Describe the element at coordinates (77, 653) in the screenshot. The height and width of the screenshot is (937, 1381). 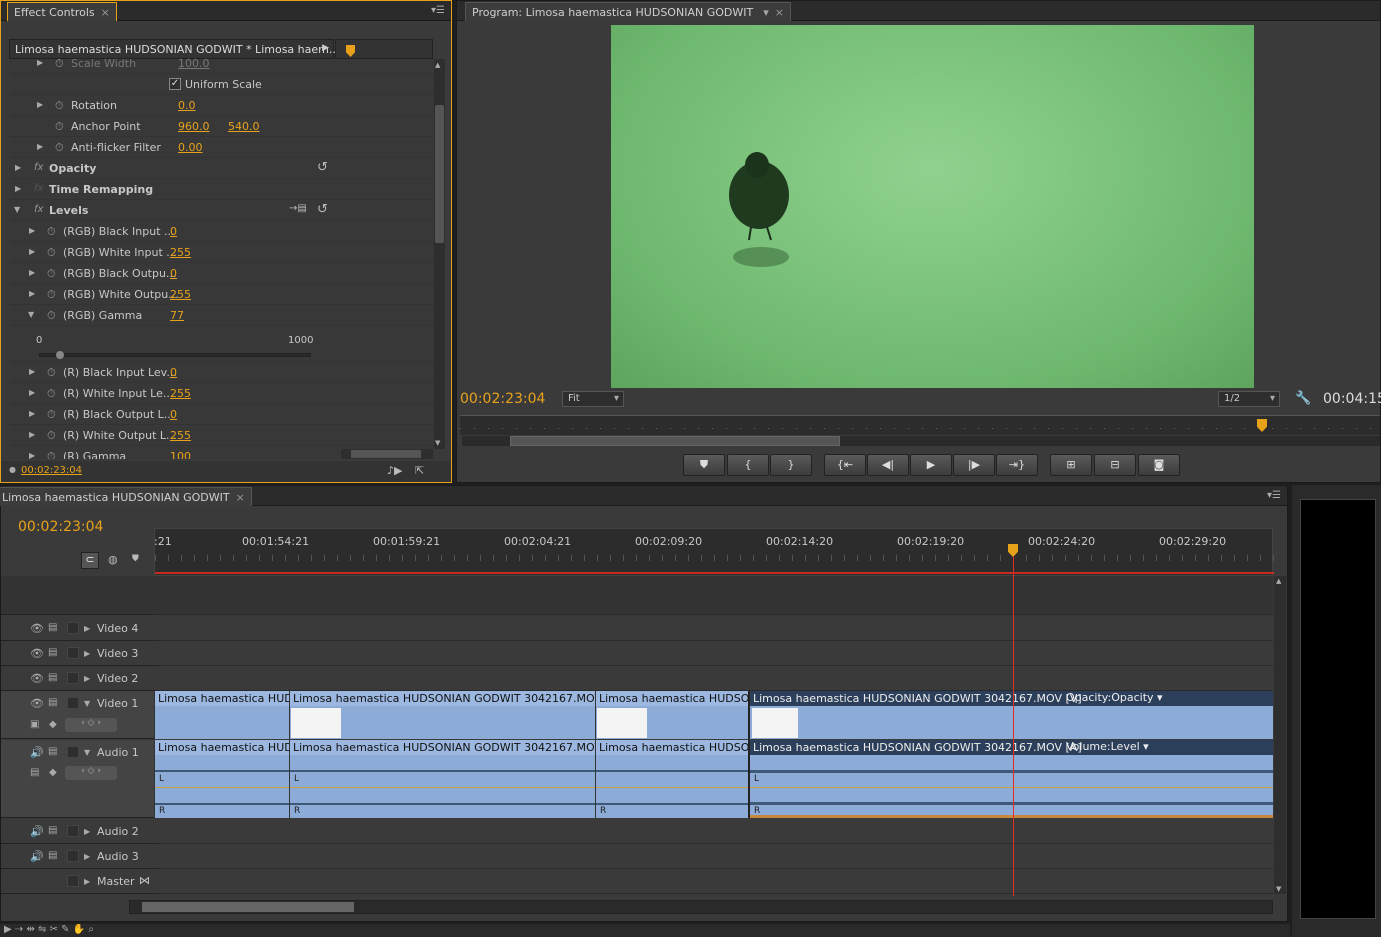
I see `track-video-3: 👁 ▤ ▶ Video 3` at that location.